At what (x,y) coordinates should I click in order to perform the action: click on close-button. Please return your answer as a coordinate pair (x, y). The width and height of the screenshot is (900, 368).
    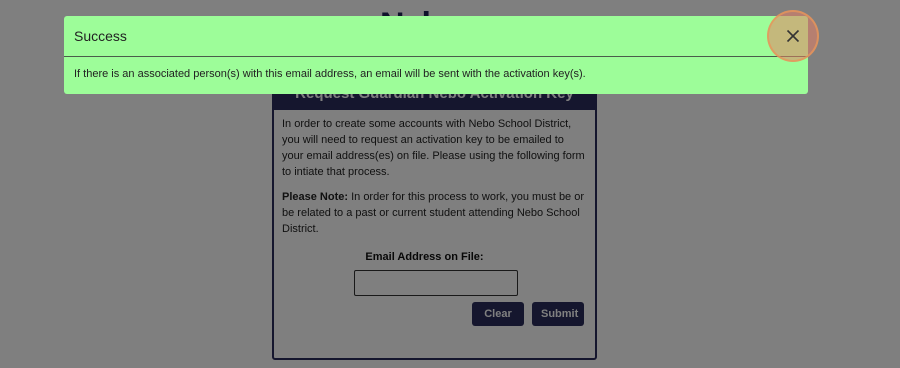
    Looking at the image, I should click on (793, 36).